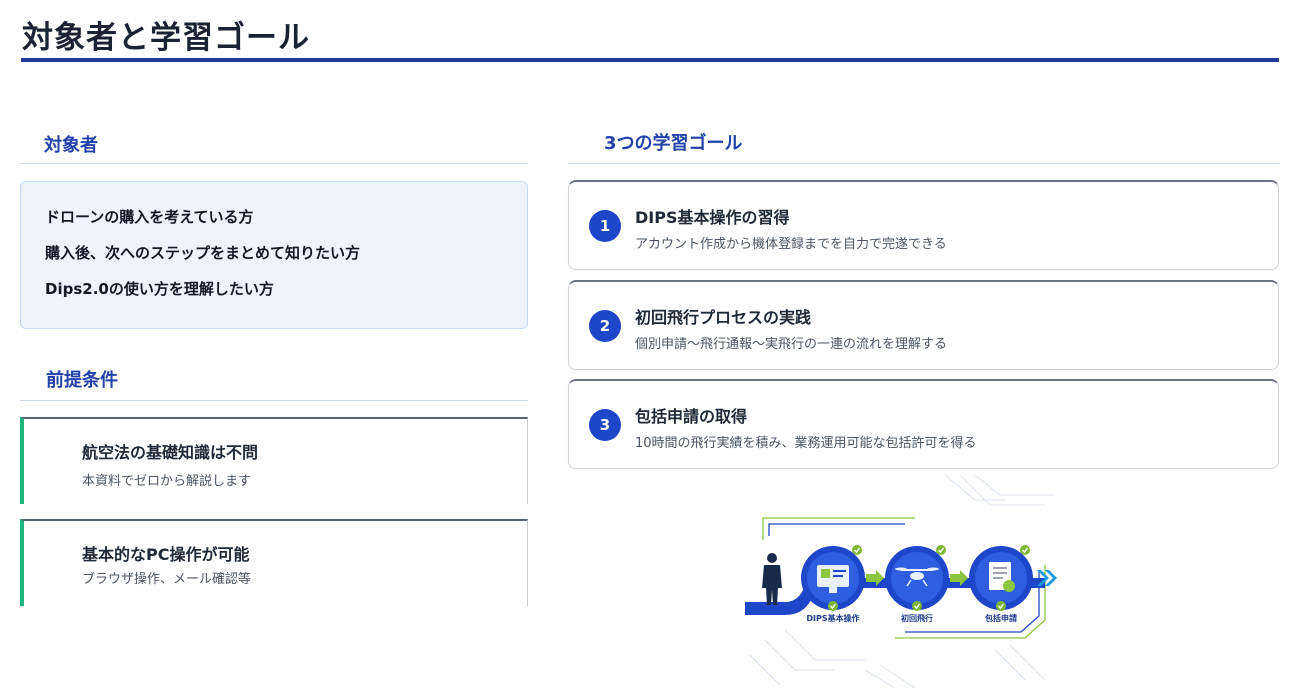 Image resolution: width=1300 pixels, height=692 pixels. I want to click on goal-number-badge: 3, so click(605, 425).